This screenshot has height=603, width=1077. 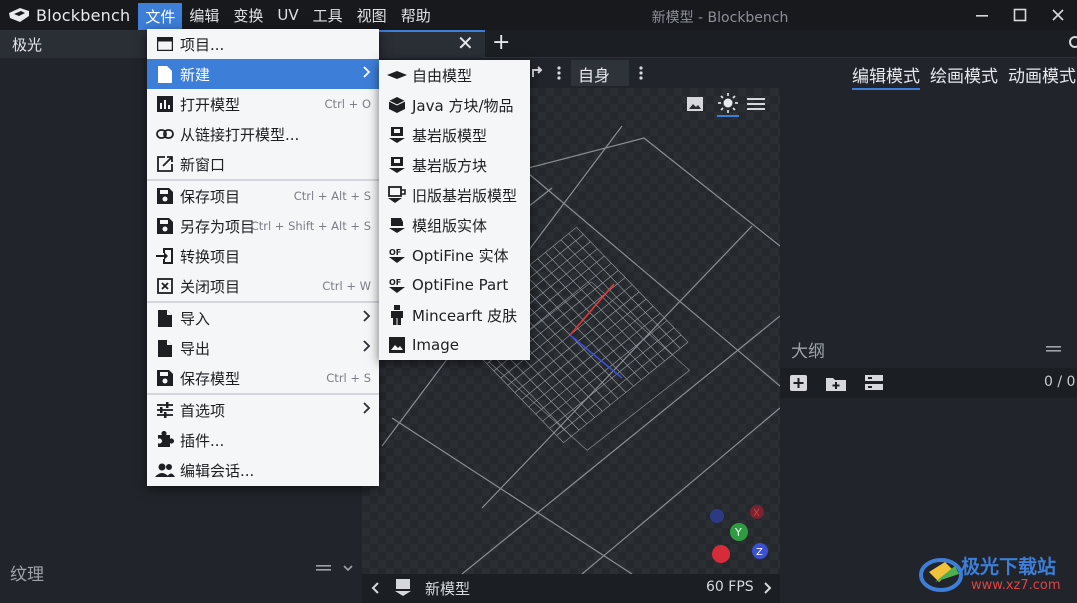 What do you see at coordinates (982, 15) in the screenshot?
I see `minimize-button` at bounding box center [982, 15].